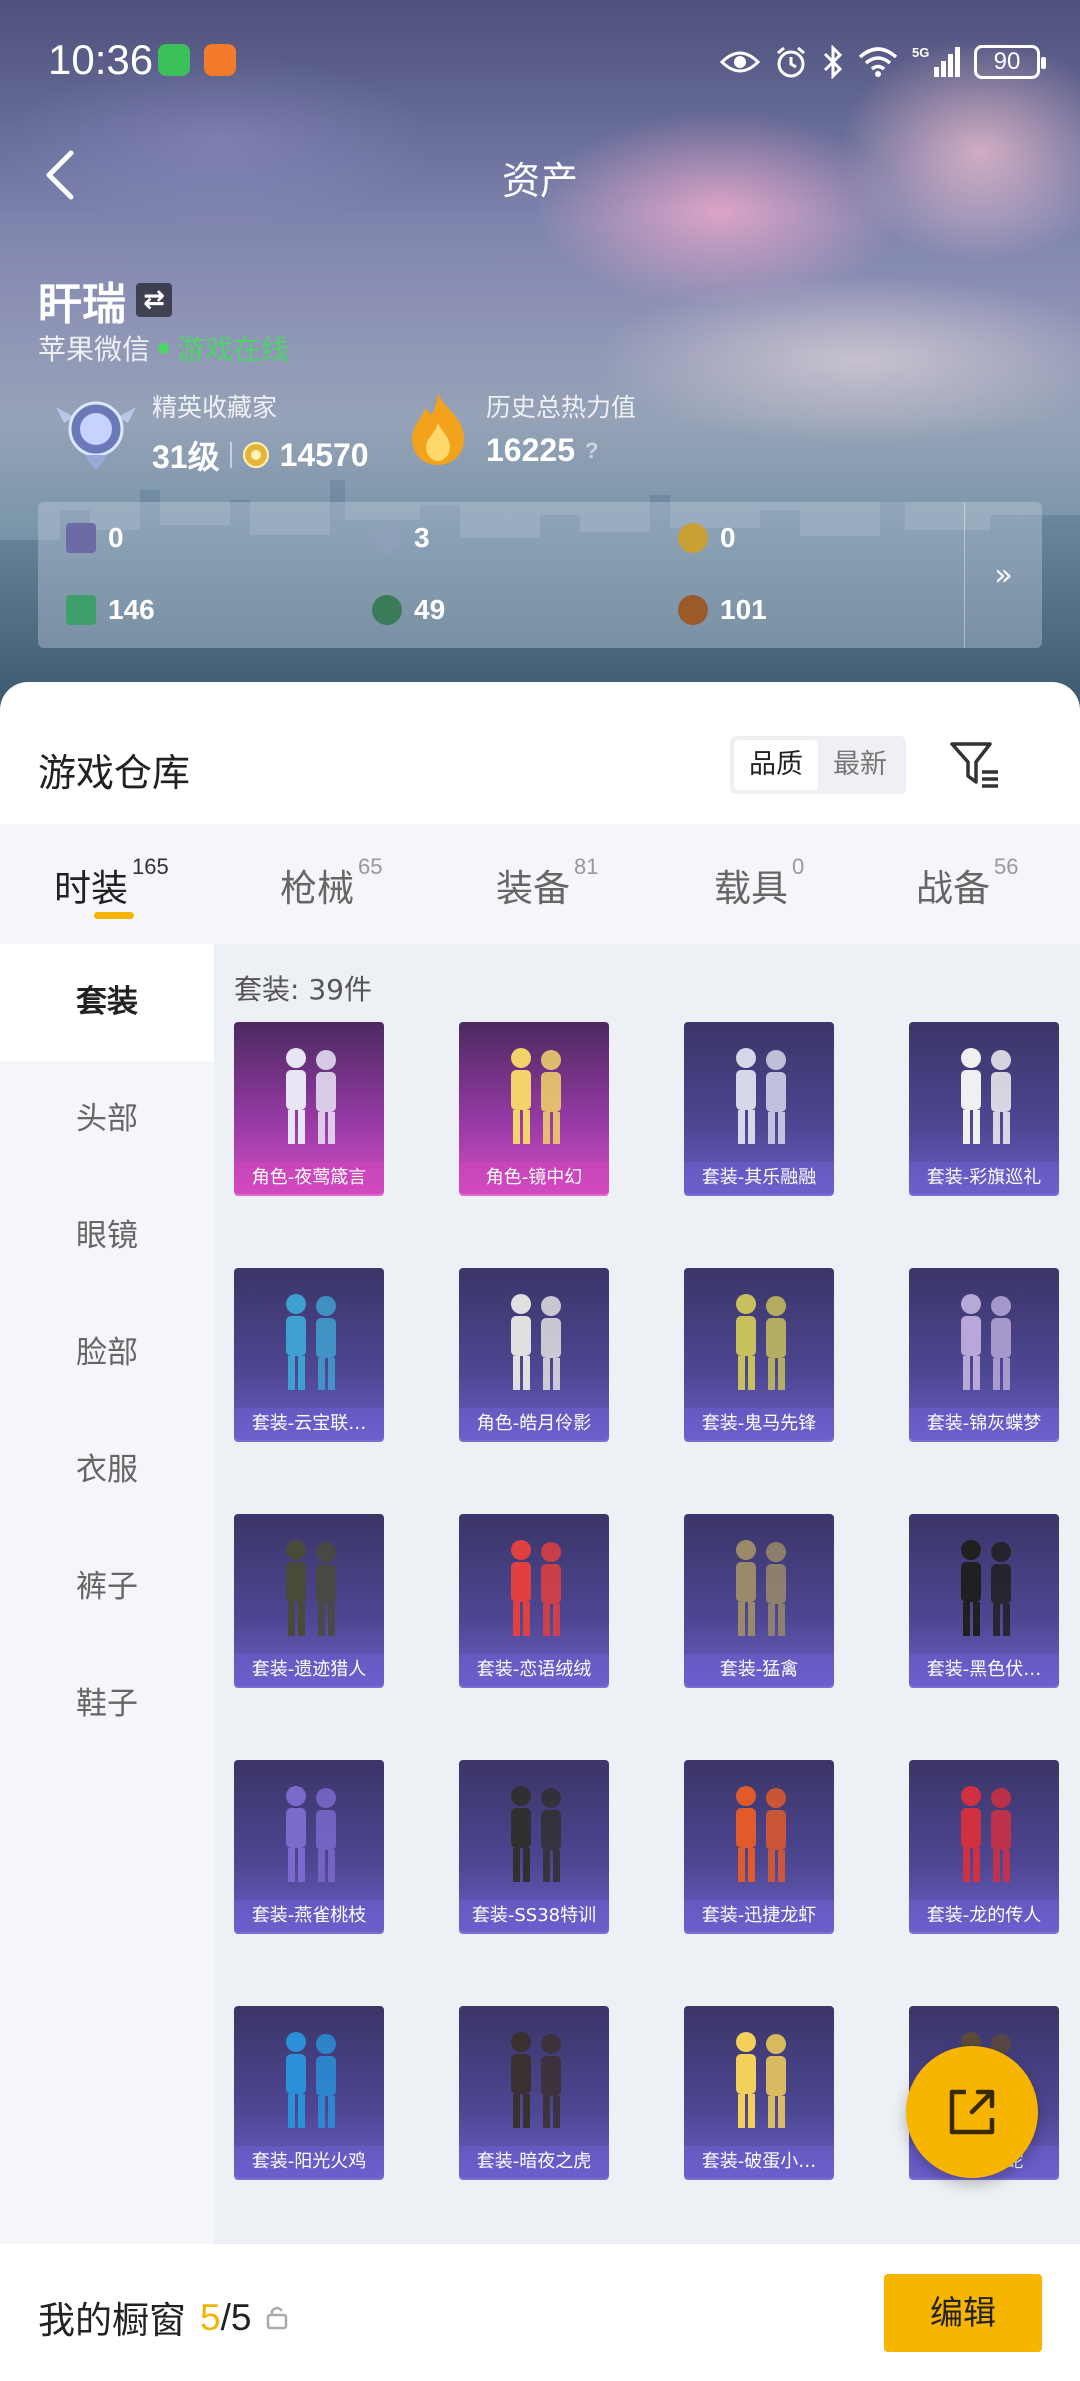 The height and width of the screenshot is (2381, 1080). I want to click on tab-fashion: 时装 165, so click(111, 884).